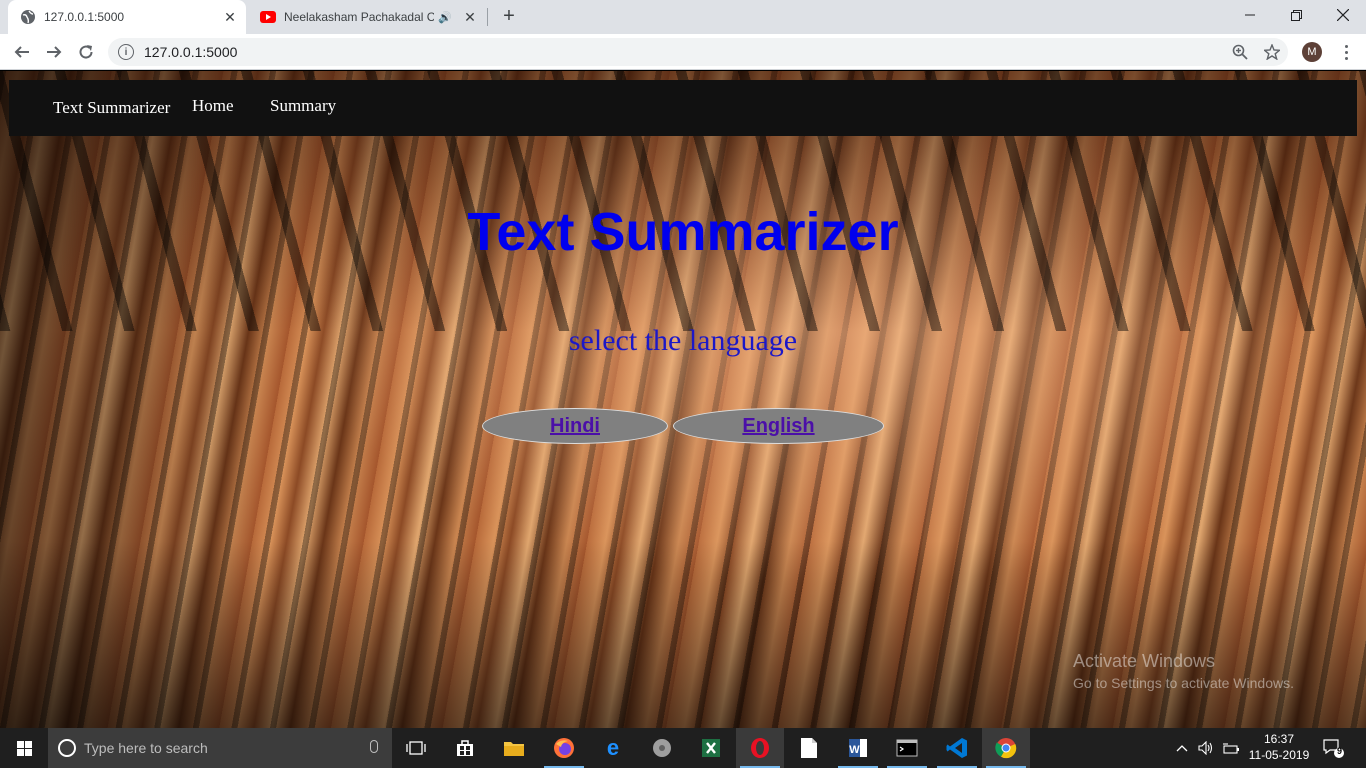 The width and height of the screenshot is (1366, 768). What do you see at coordinates (1182, 748) in the screenshot?
I see `chevron-up-icon` at bounding box center [1182, 748].